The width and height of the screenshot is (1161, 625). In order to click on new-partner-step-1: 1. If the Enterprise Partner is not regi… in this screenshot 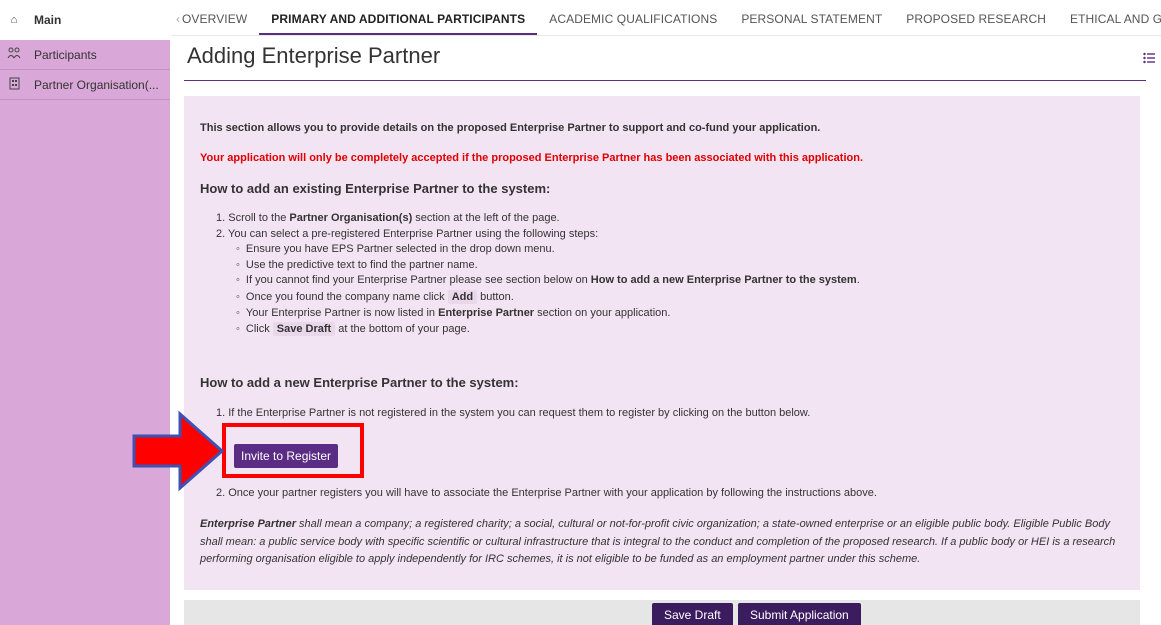, I will do `click(513, 413)`.